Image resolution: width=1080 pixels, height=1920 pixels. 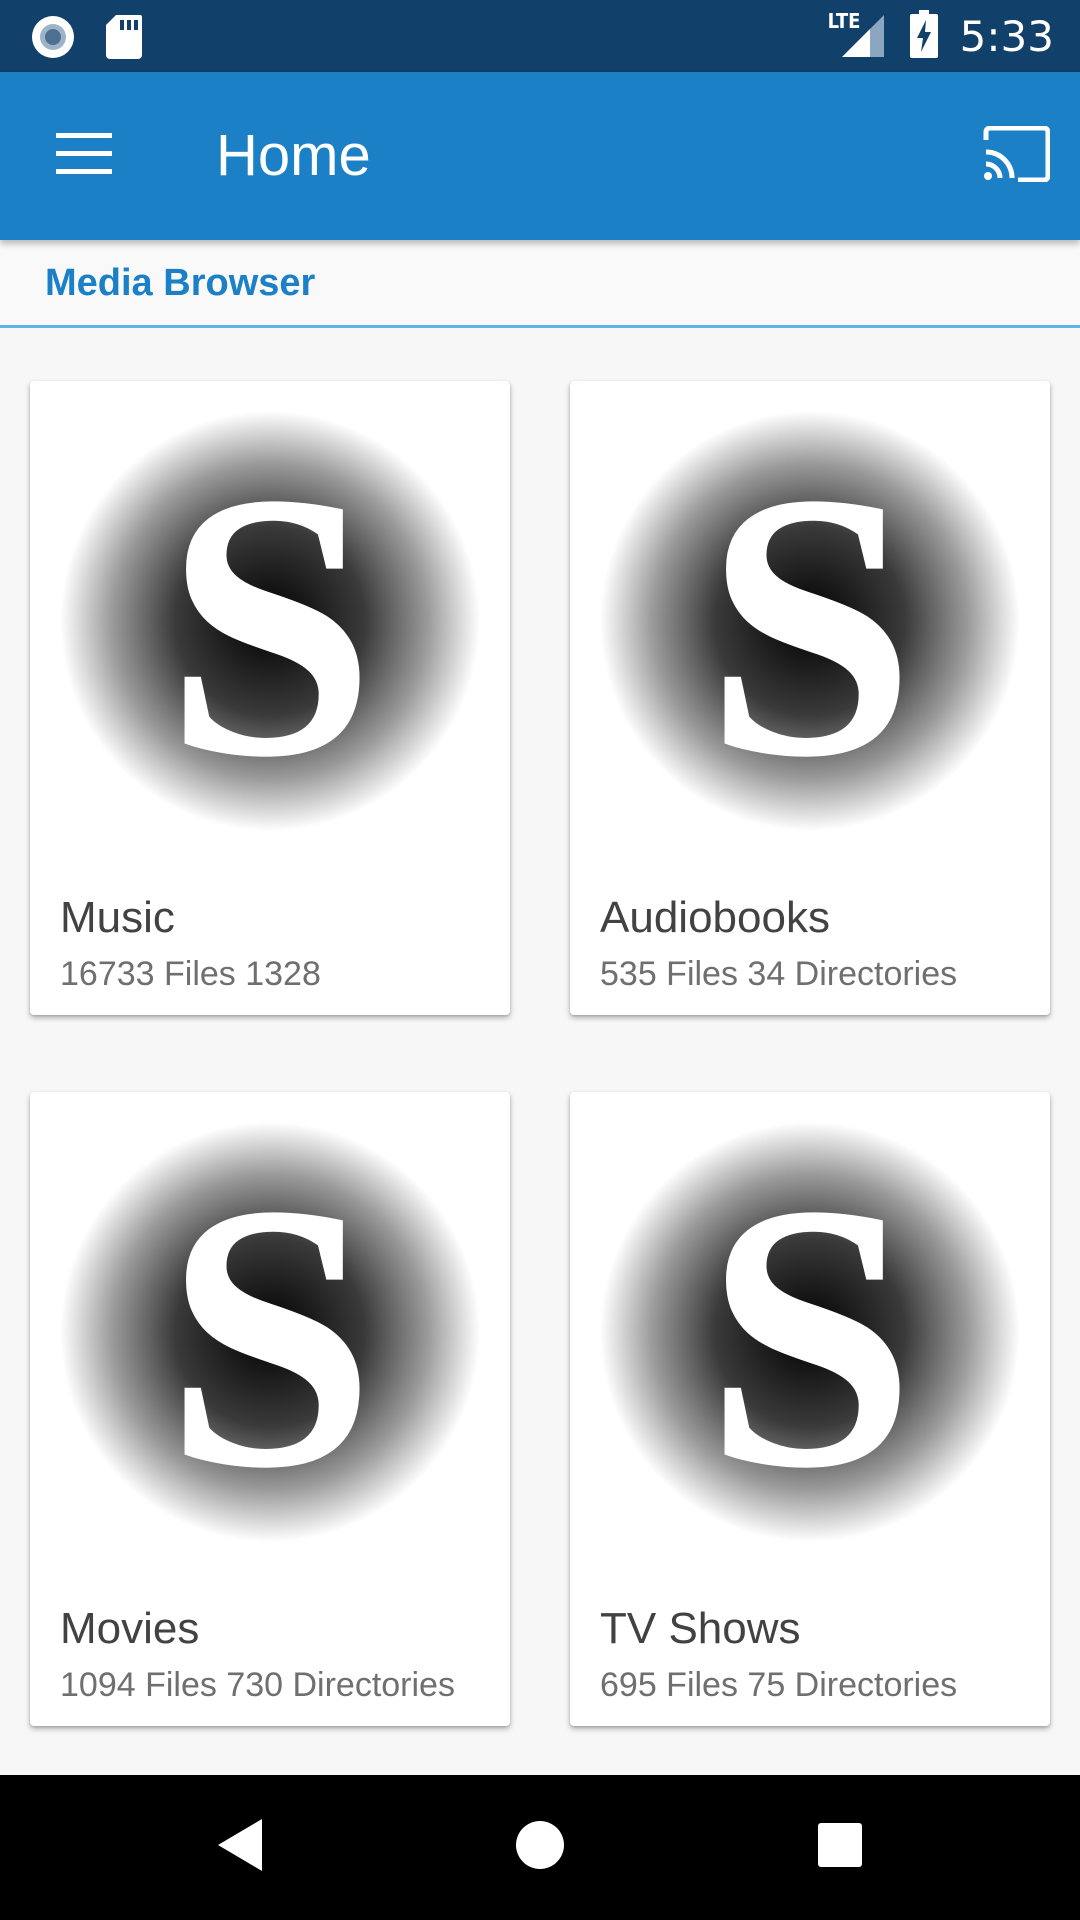 What do you see at coordinates (700, 1628) in the screenshot?
I see `card-title: TV Shows` at bounding box center [700, 1628].